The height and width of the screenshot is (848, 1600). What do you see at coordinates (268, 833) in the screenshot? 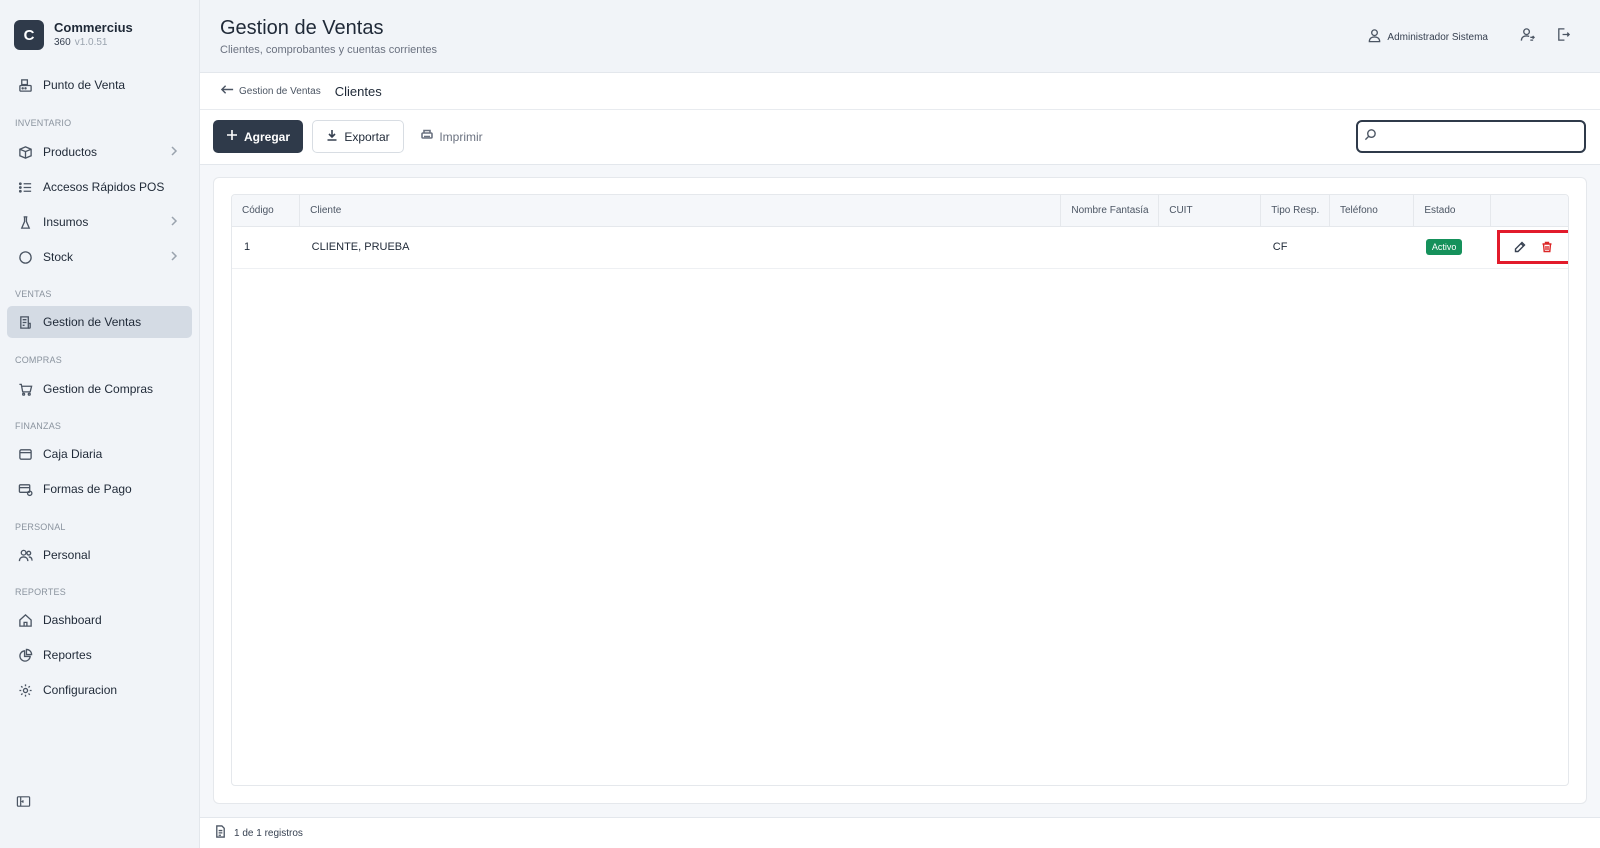
I see `records-count: 1 de 1 registros` at bounding box center [268, 833].